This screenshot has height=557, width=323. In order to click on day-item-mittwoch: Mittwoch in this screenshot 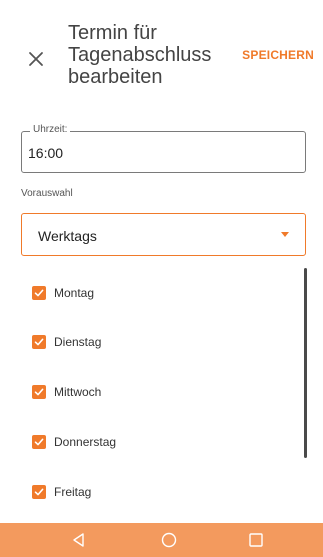, I will do `click(66, 392)`.